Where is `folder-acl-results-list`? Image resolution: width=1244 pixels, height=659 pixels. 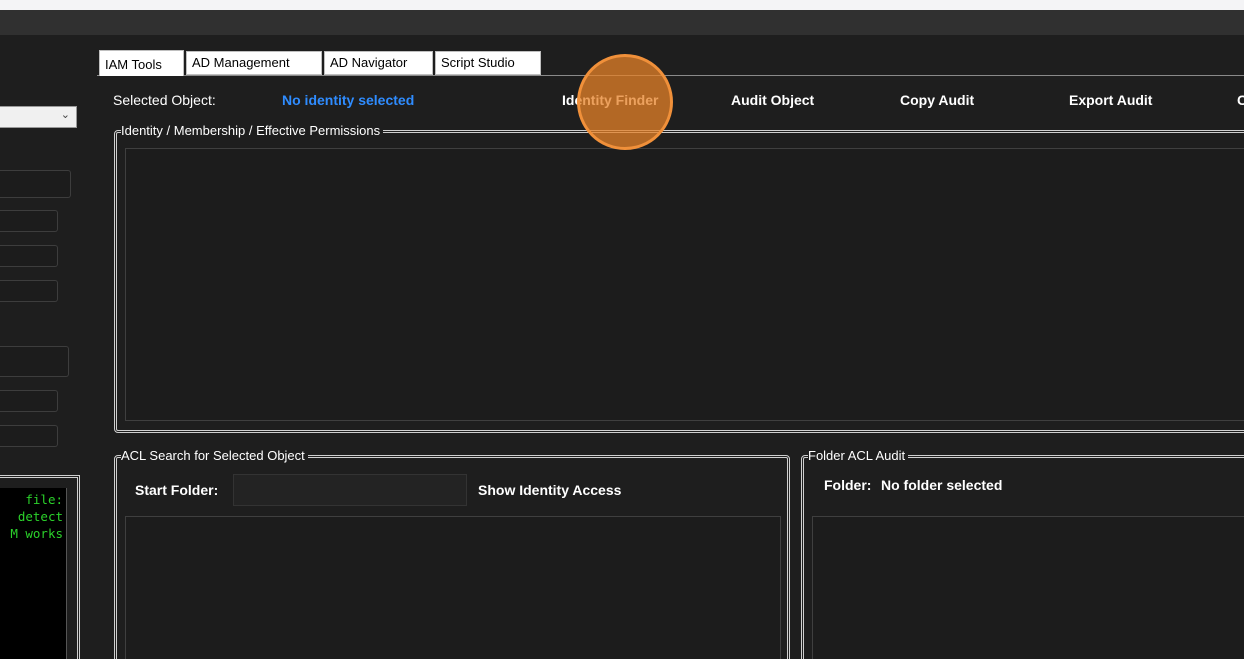 folder-acl-results-list is located at coordinates (1028, 587).